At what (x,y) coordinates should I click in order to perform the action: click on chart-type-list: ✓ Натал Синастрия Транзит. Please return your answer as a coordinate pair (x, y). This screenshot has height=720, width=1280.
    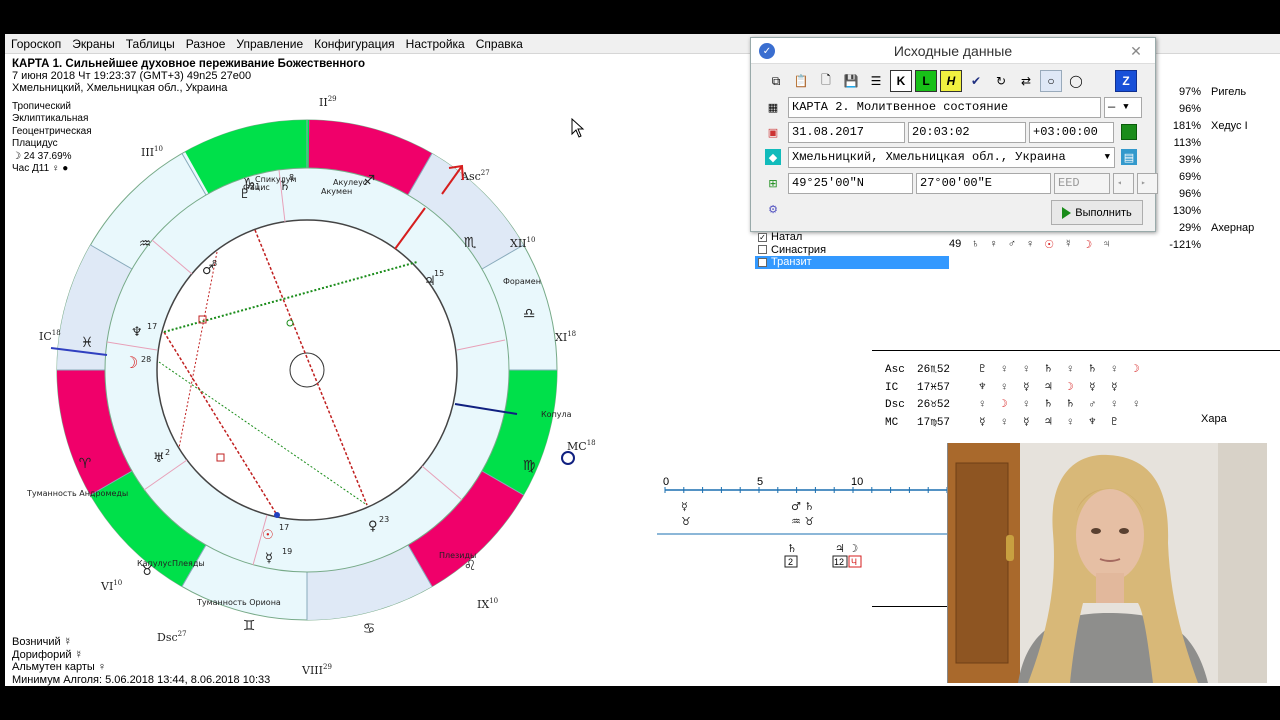
    Looking at the image, I should click on (852, 250).